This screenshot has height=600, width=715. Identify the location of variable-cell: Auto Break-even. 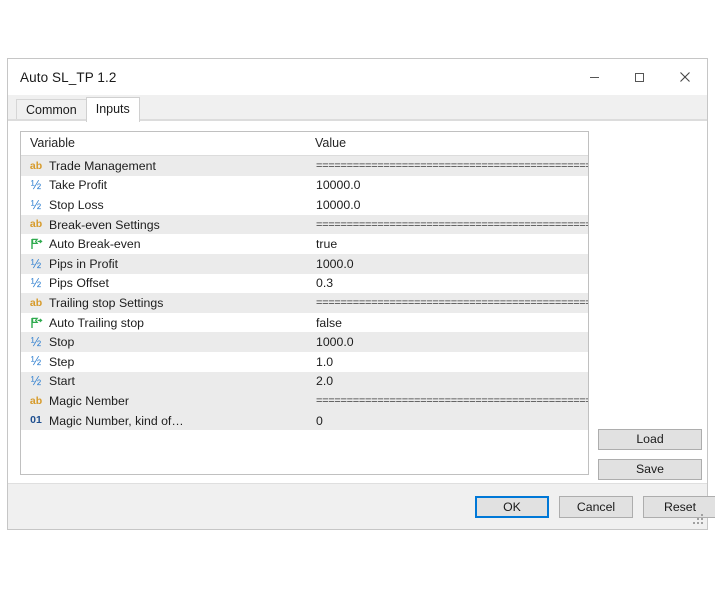
(163, 244).